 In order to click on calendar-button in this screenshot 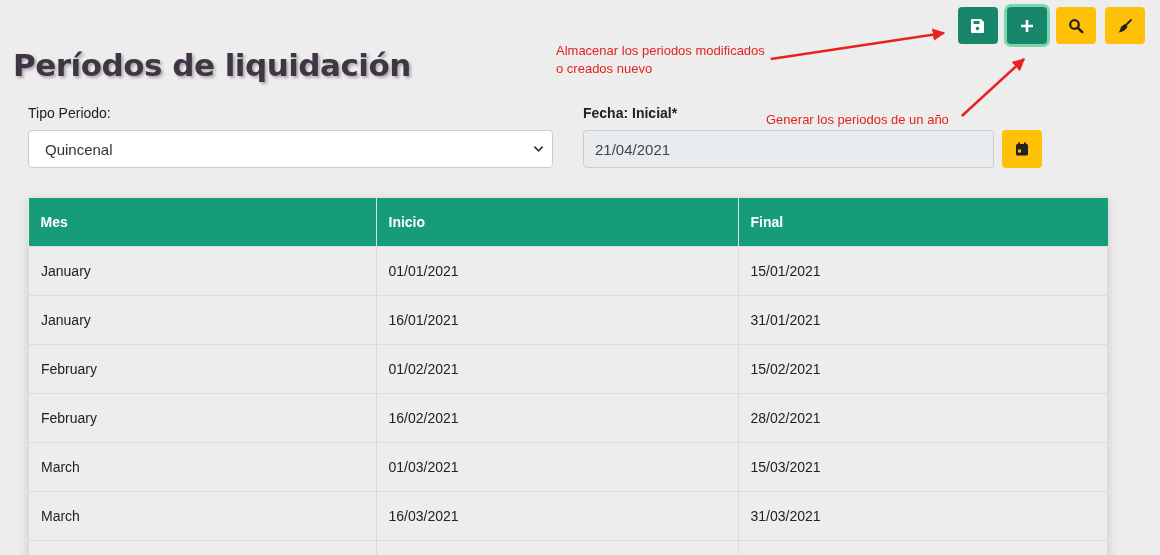, I will do `click(1022, 149)`.